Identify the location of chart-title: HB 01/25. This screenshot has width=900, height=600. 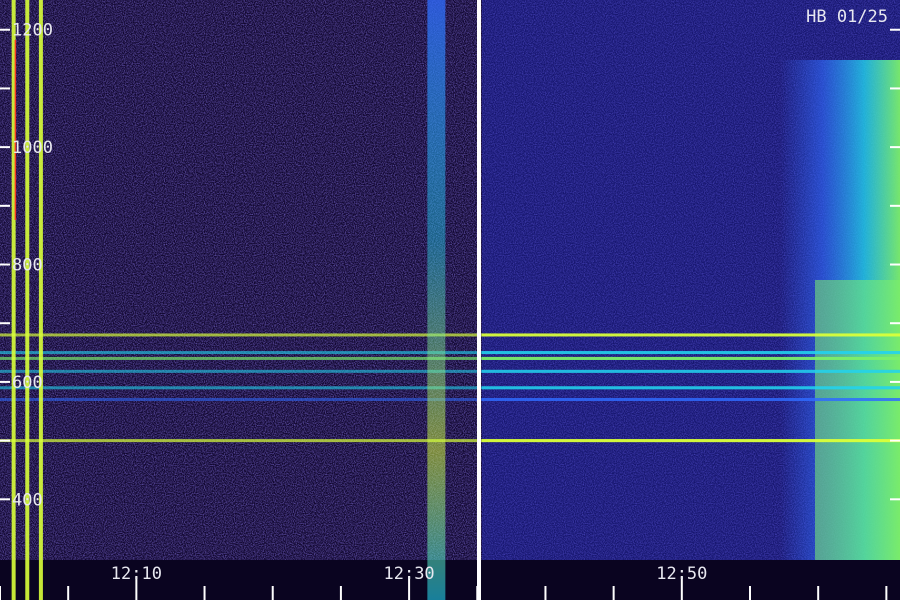
(847, 17).